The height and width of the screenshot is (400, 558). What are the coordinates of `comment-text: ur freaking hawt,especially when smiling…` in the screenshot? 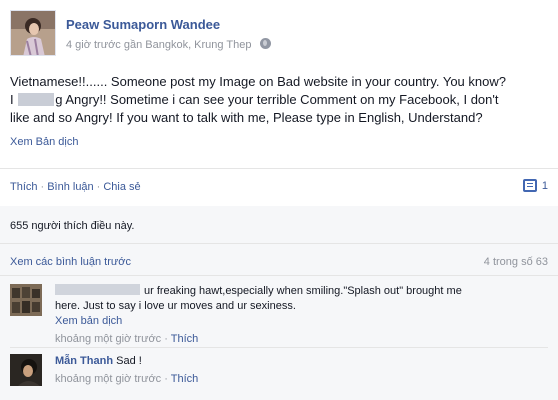 It's located at (303, 291).